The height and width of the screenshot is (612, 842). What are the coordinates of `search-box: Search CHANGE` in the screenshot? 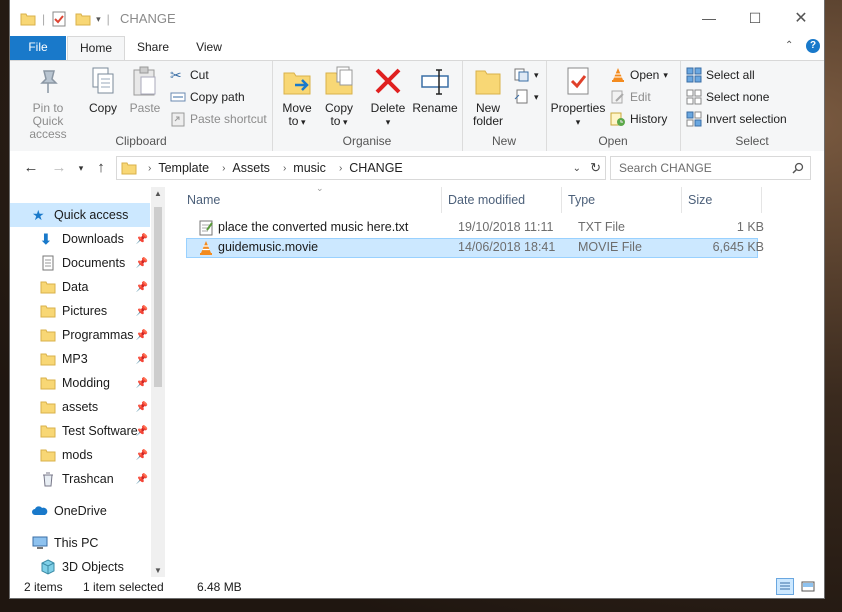 It's located at (710, 168).